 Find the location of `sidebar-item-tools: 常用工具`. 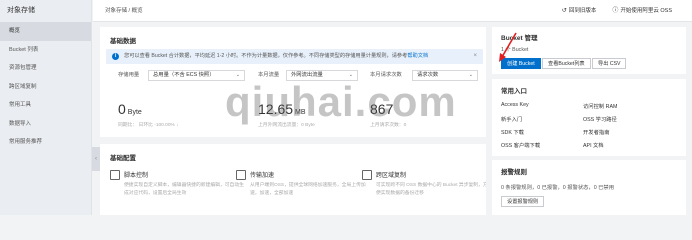

sidebar-item-tools: 常用工具 is located at coordinates (45, 105).